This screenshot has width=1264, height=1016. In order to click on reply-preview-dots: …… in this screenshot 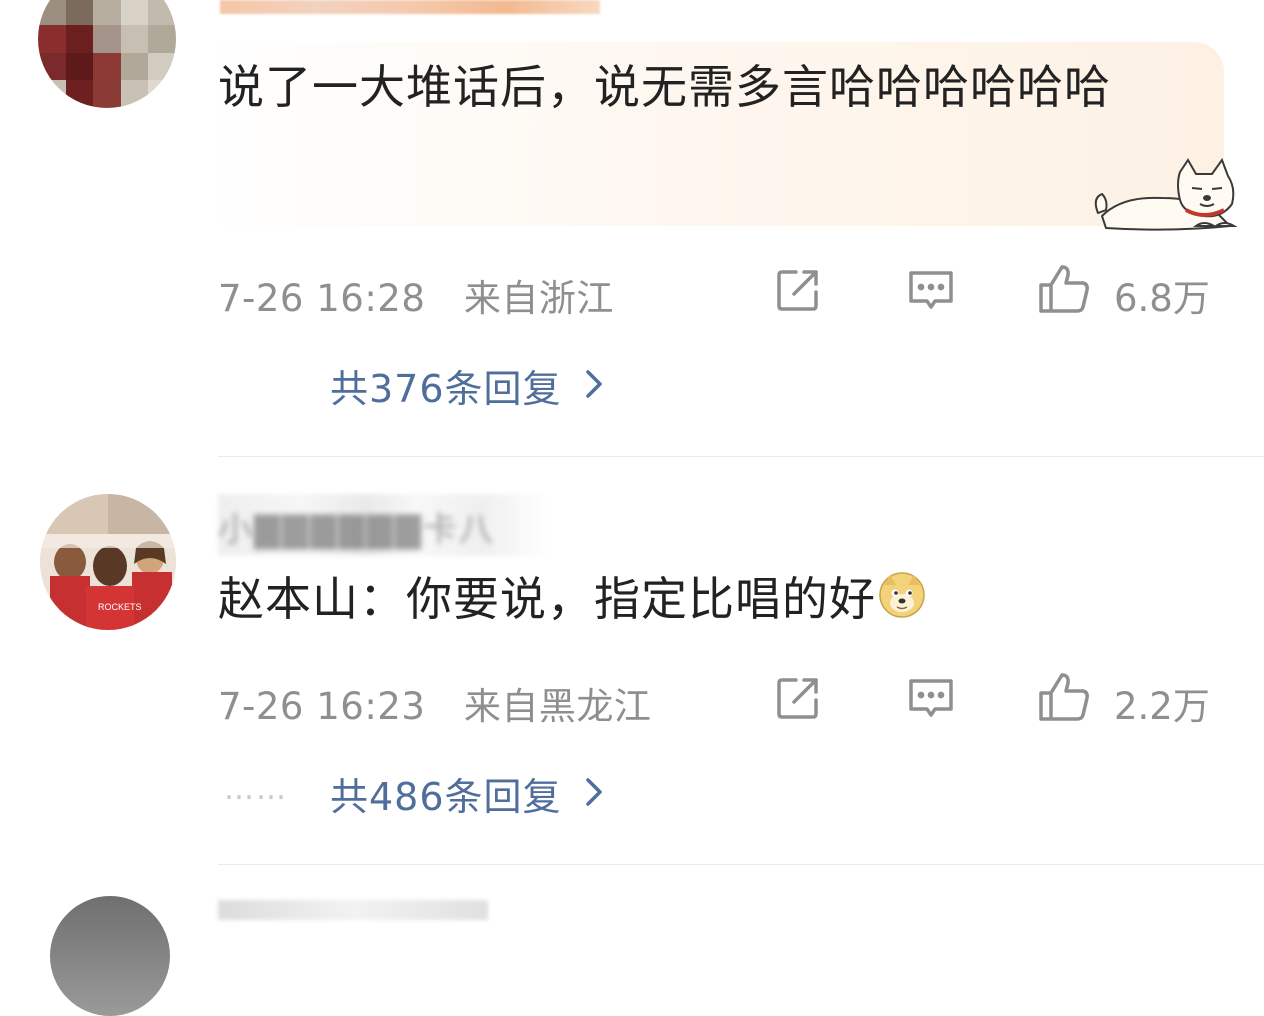, I will do `click(256, 789)`.